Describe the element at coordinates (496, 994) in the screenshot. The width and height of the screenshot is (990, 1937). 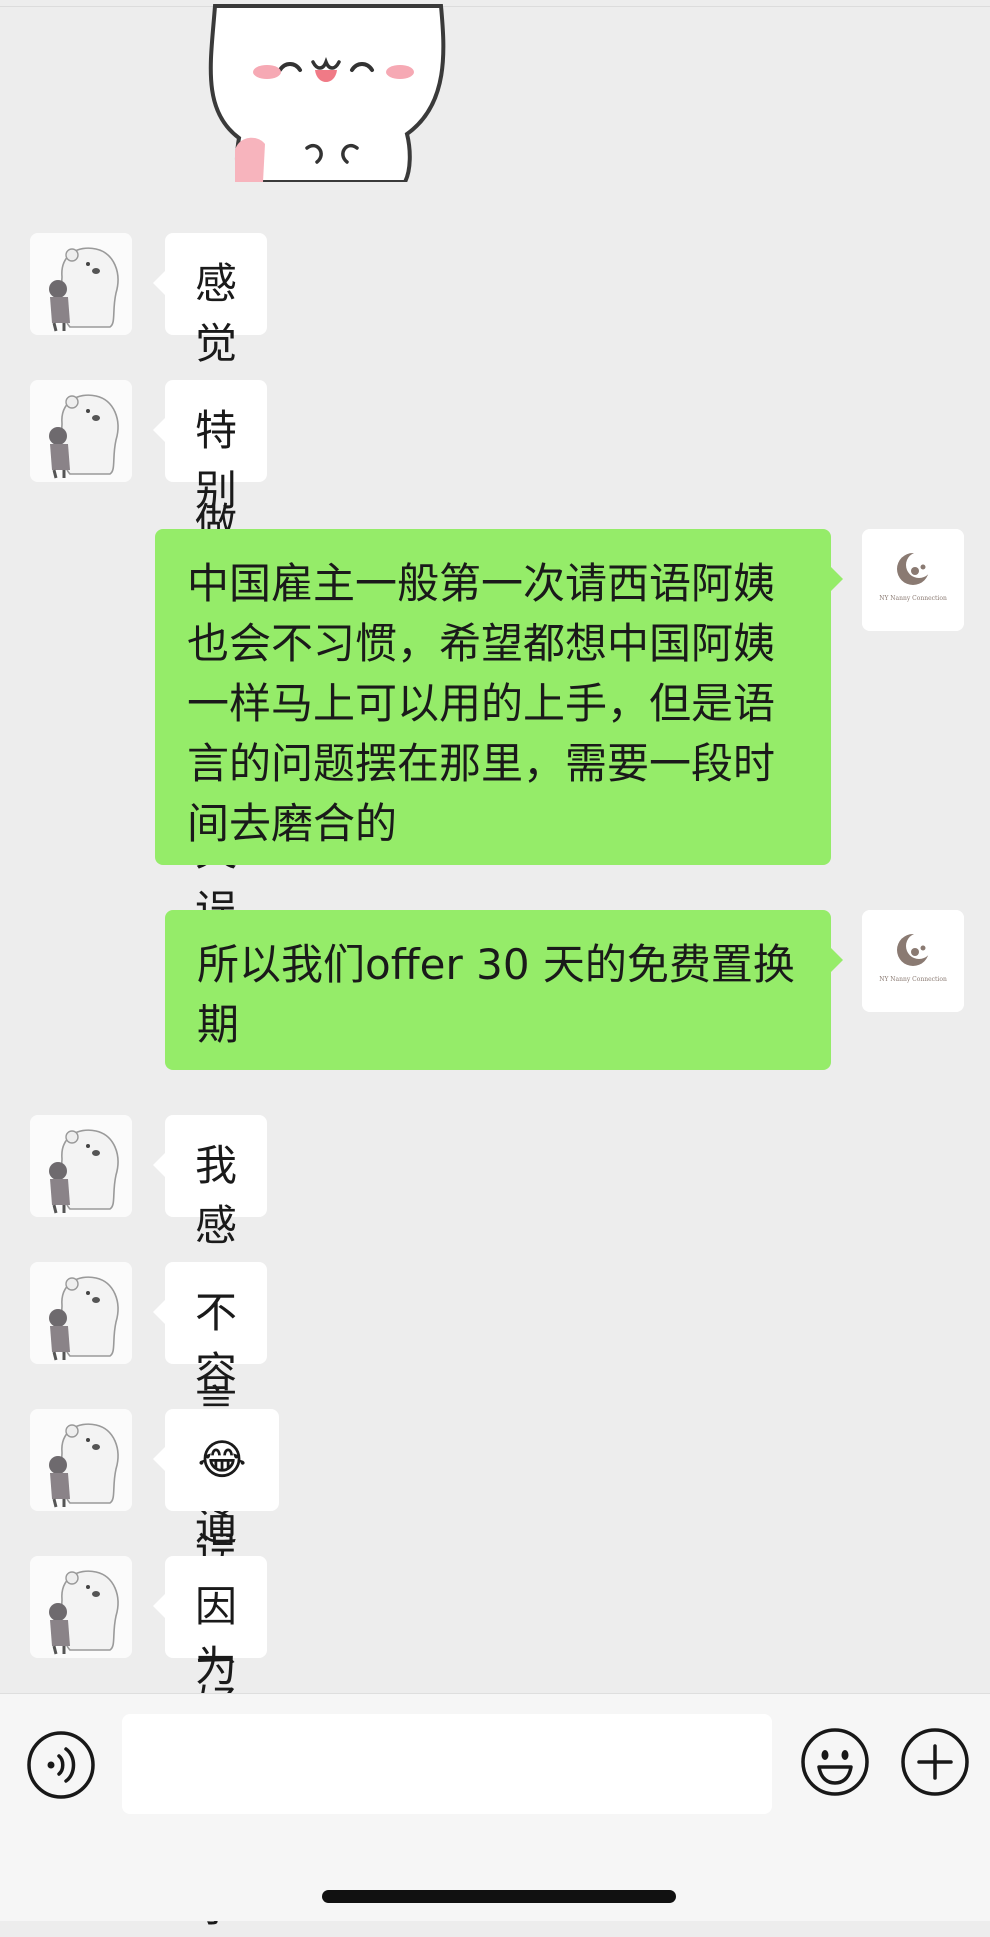
I see `message-text: 所以我们offer 30 天的免费置换期` at that location.